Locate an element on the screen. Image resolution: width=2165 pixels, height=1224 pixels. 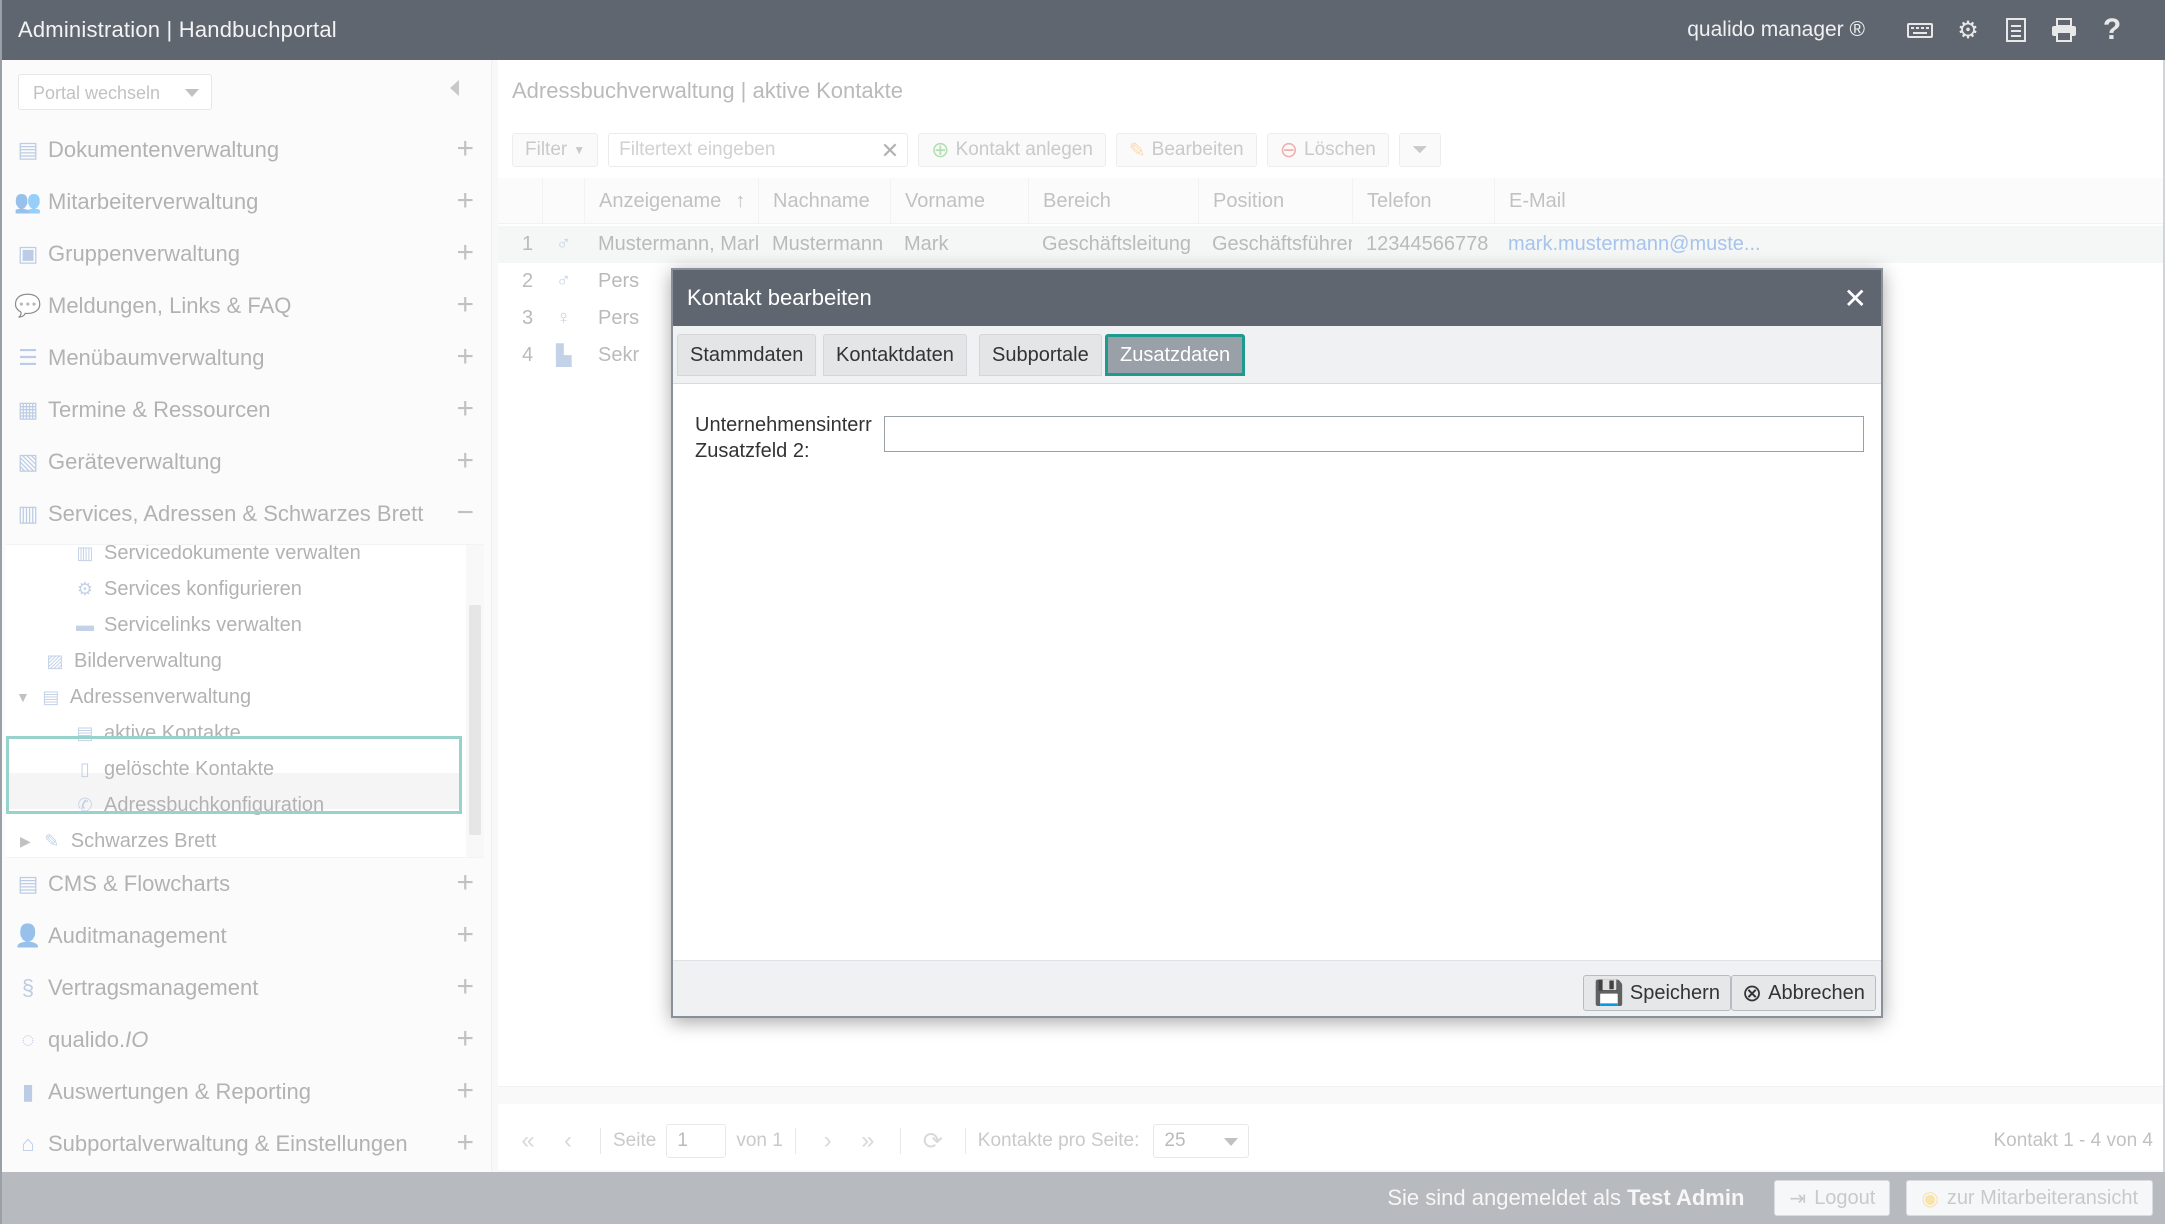
nav-meldungen: 💬 Meldungen, Links & FAQ + is located at coordinates (247, 306).